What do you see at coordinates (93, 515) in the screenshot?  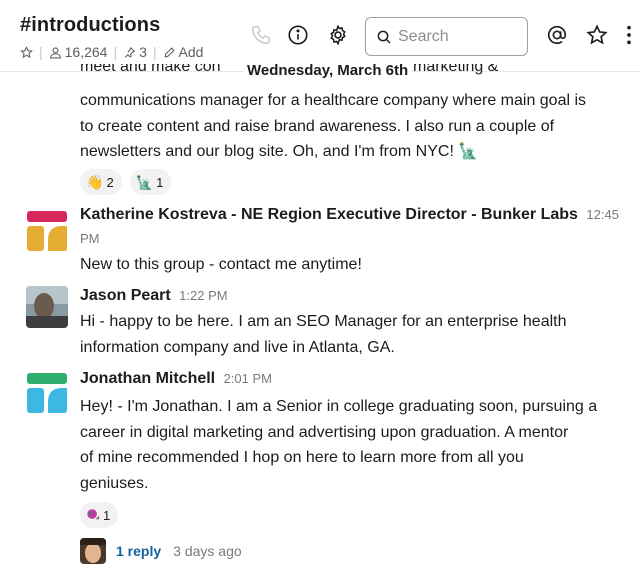 I see `custom-emoji-icon` at bounding box center [93, 515].